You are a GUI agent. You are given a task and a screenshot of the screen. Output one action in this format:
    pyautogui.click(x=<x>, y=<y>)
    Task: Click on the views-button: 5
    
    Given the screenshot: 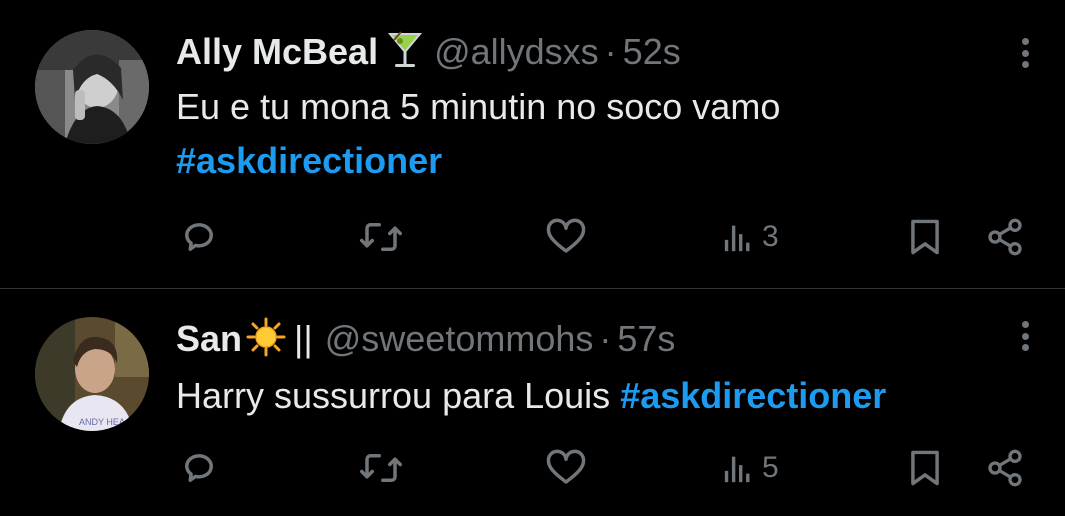 What is the action you would take?
    pyautogui.click(x=750, y=468)
    